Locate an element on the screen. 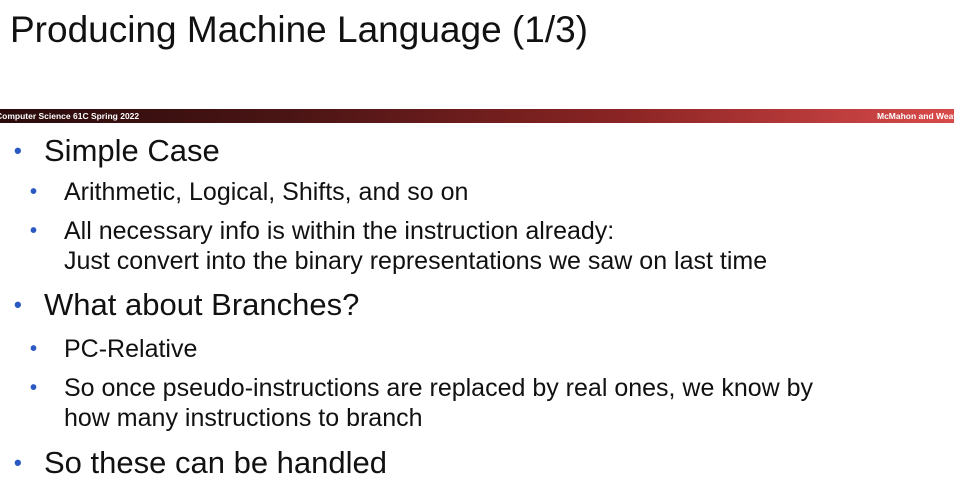 Image resolution: width=954 pixels, height=482 pixels. bullet-handled: • So these can be handled is located at coordinates (200, 462).